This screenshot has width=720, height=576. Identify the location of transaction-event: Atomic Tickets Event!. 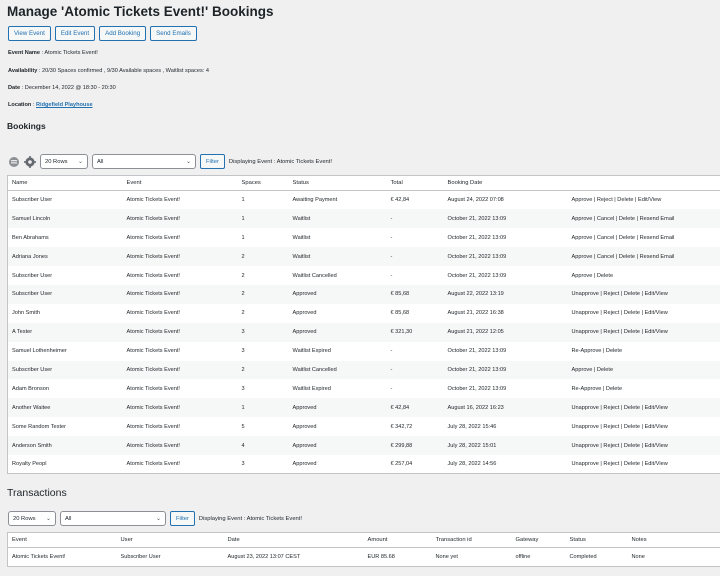
(62, 557).